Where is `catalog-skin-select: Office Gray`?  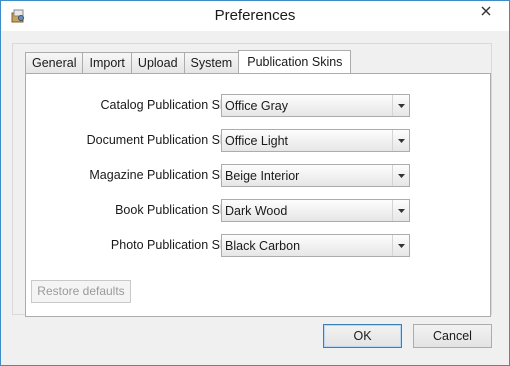
catalog-skin-select: Office Gray is located at coordinates (315, 105).